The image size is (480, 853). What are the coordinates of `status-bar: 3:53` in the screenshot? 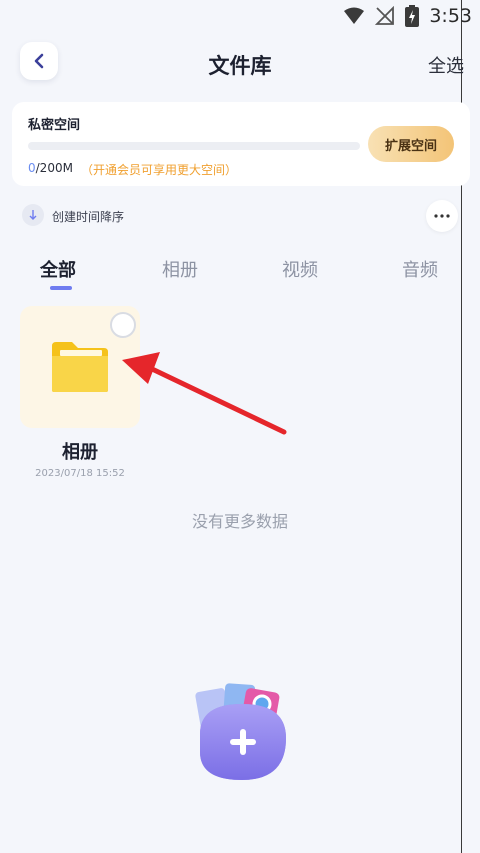 It's located at (240, 17).